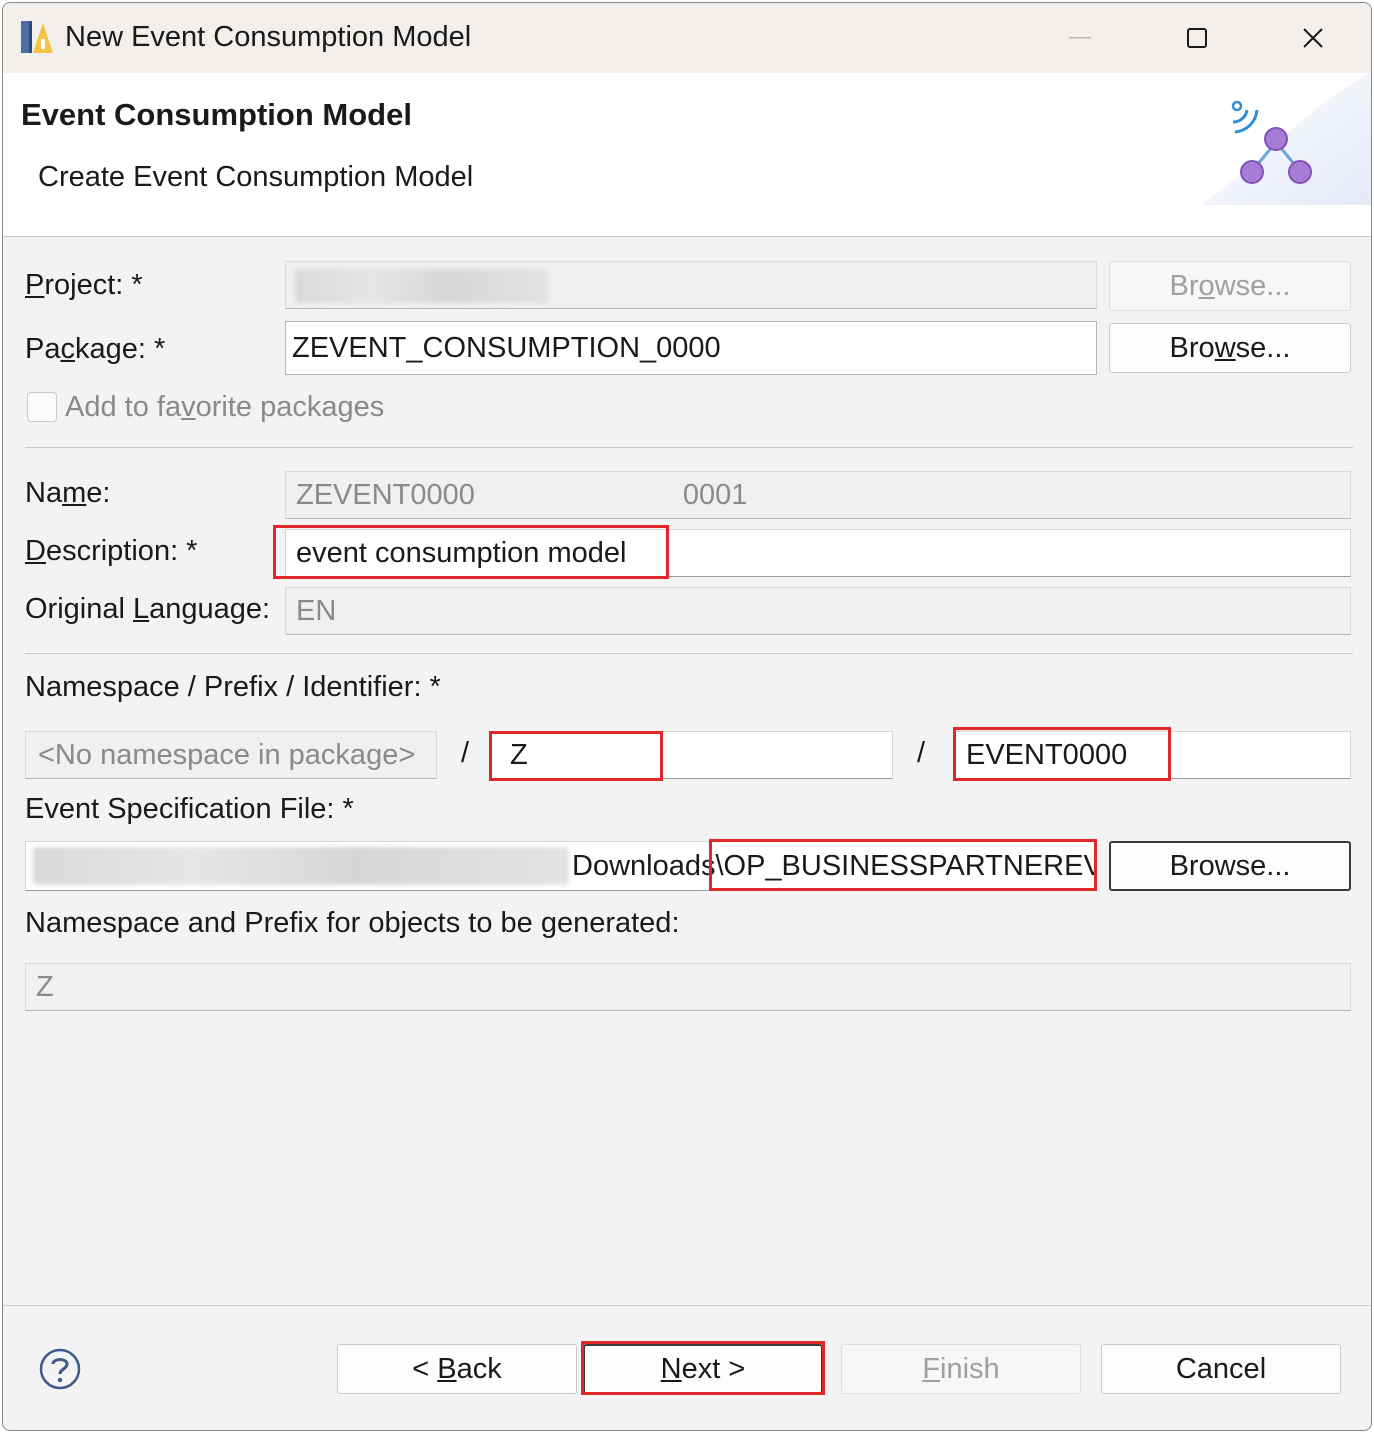 The image size is (1374, 1433). What do you see at coordinates (37, 37) in the screenshot?
I see `eclipse-adt-icon` at bounding box center [37, 37].